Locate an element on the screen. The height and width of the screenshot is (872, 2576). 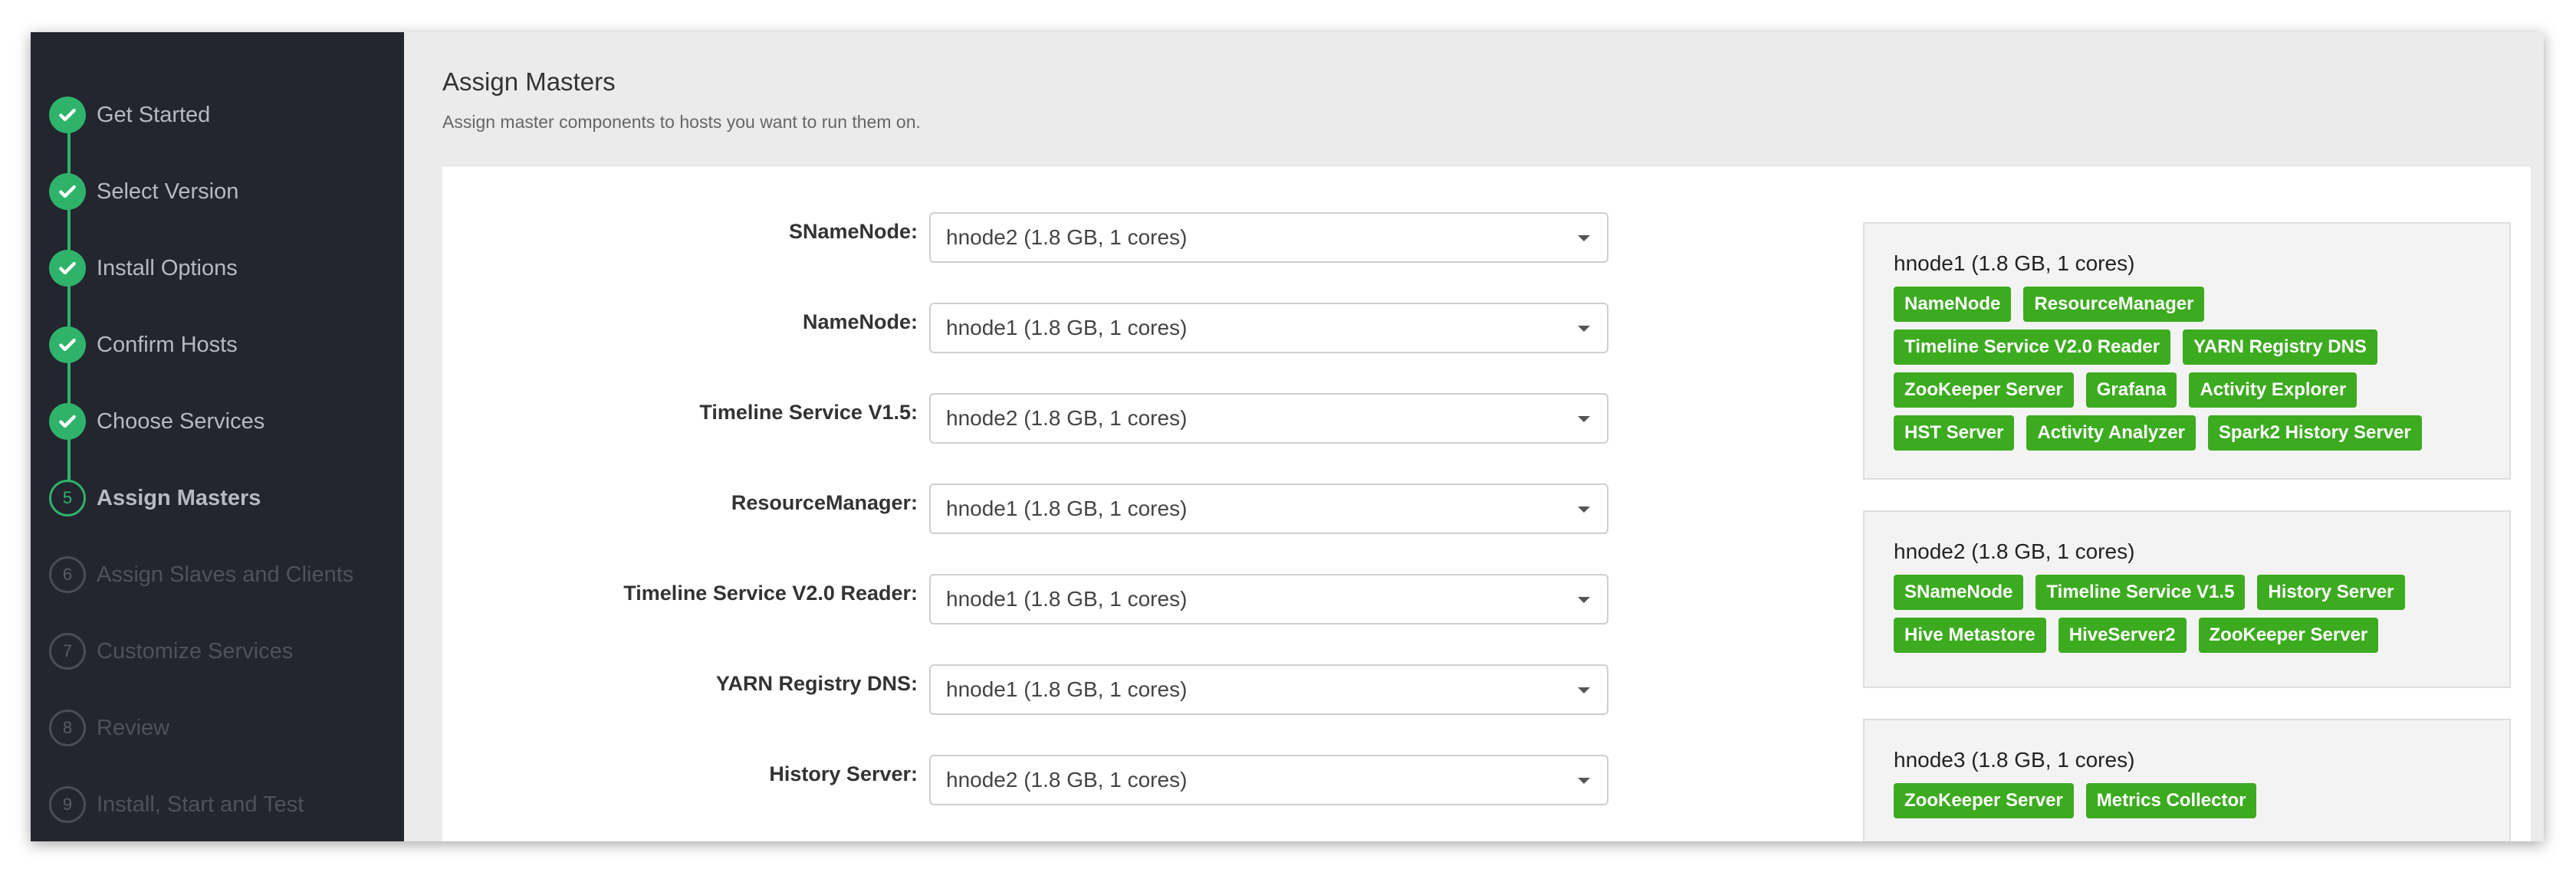
component-badge: Timeline Service V2.0 Reader is located at coordinates (2032, 347).